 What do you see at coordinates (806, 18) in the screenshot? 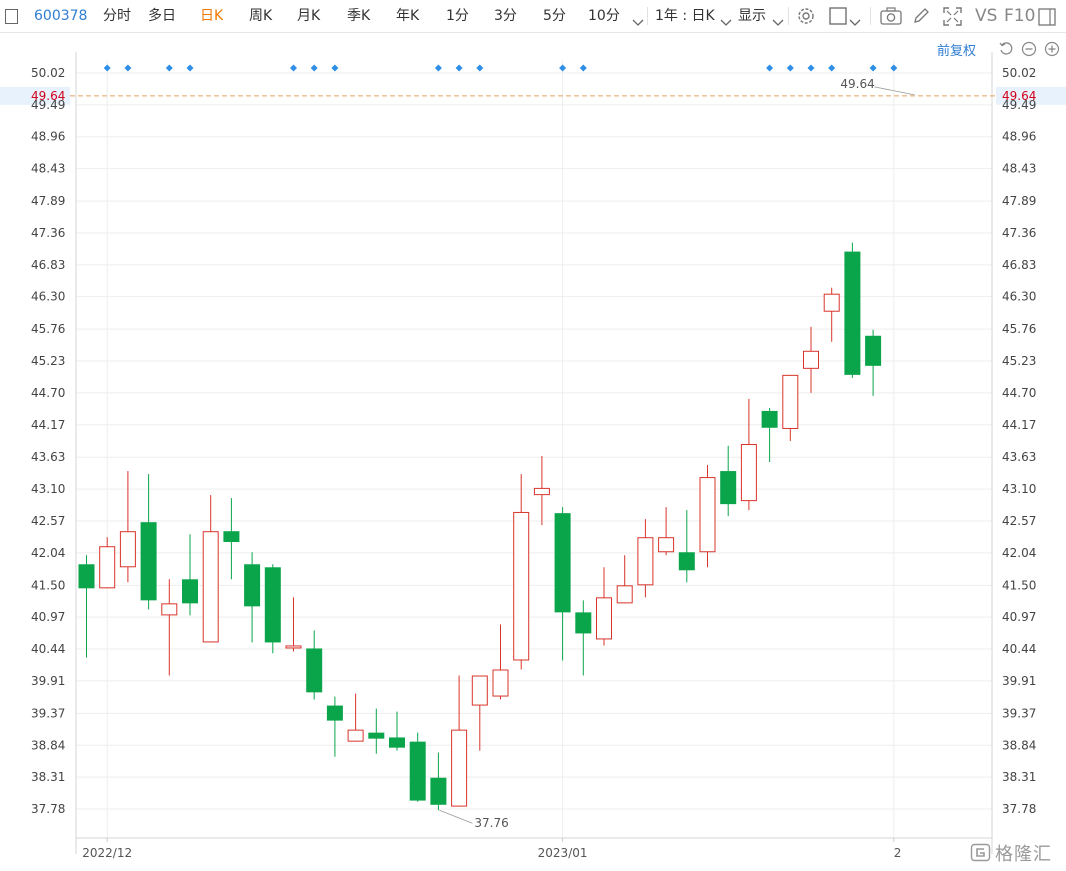
I see `settings-gear-icon` at bounding box center [806, 18].